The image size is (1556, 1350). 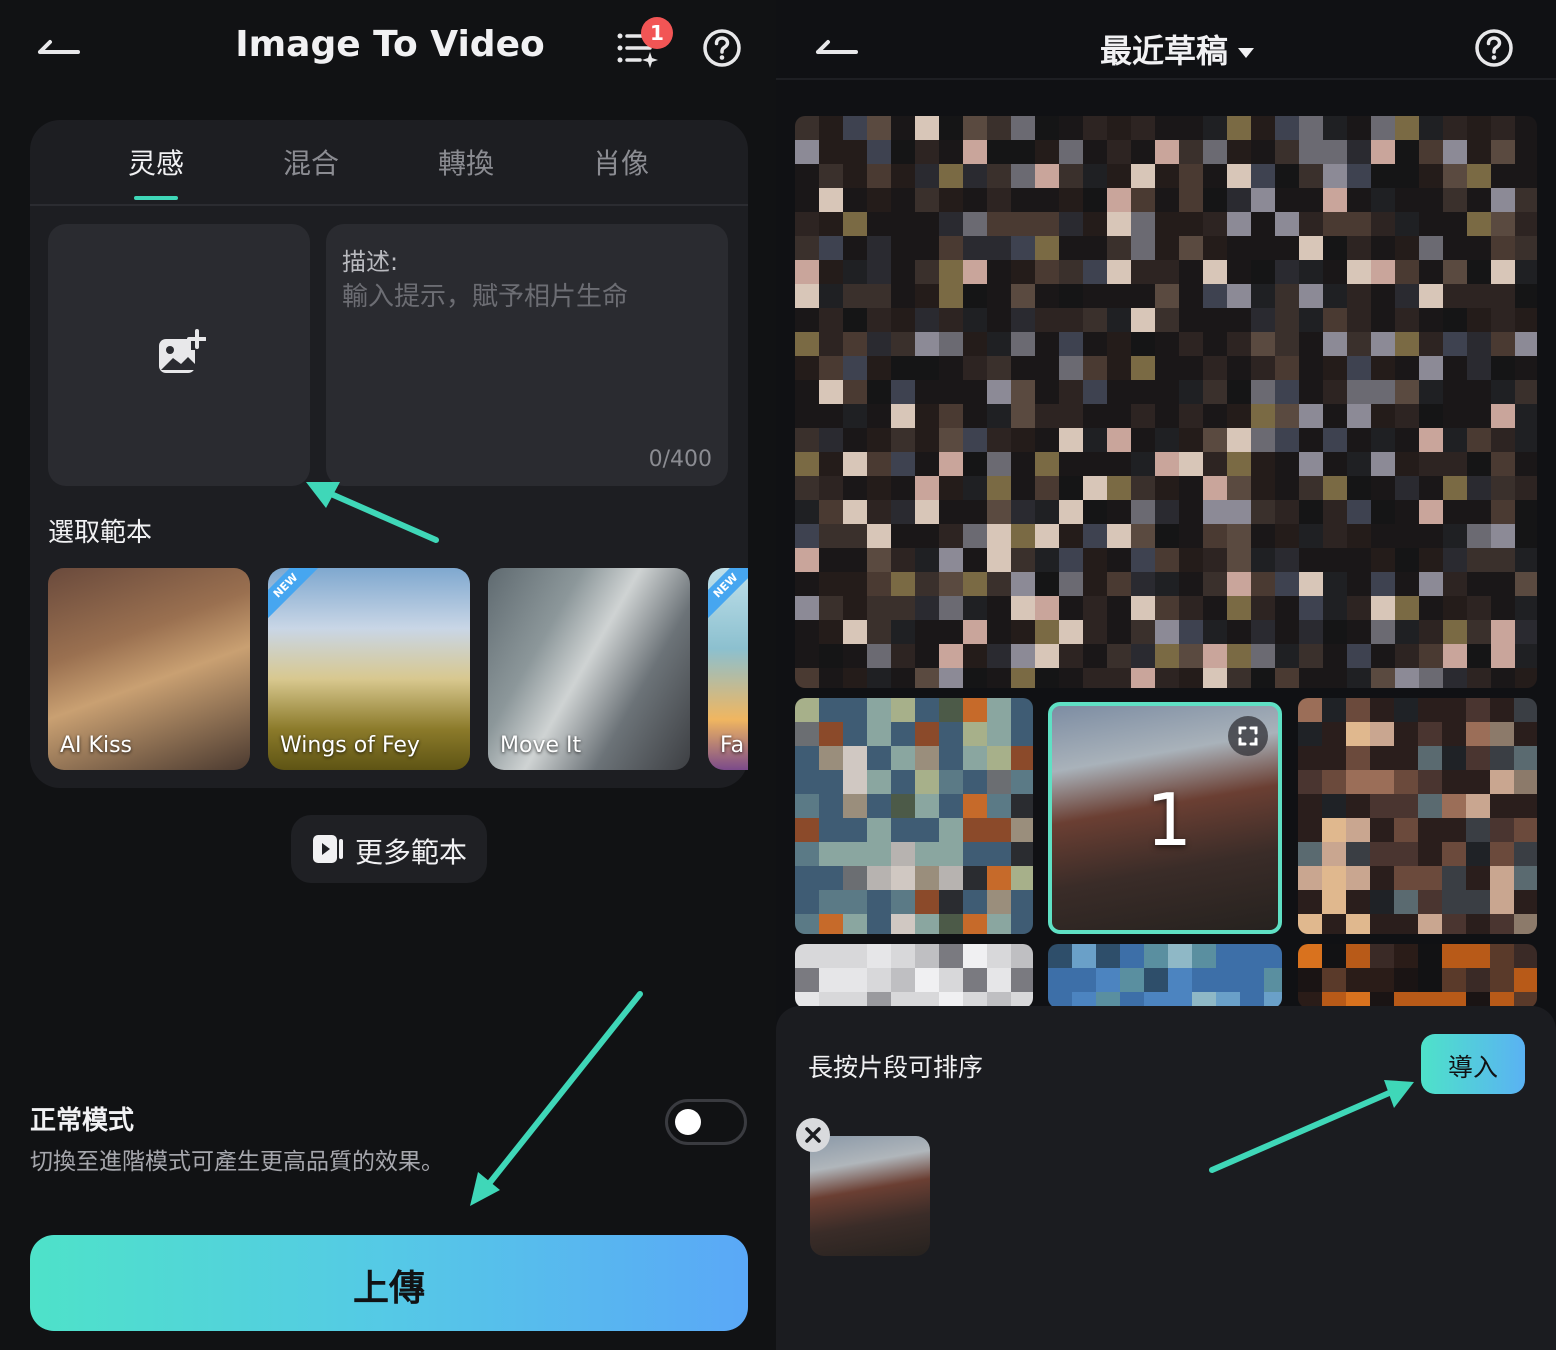 What do you see at coordinates (706, 1122) in the screenshot?
I see `advanced-mode-toggle` at bounding box center [706, 1122].